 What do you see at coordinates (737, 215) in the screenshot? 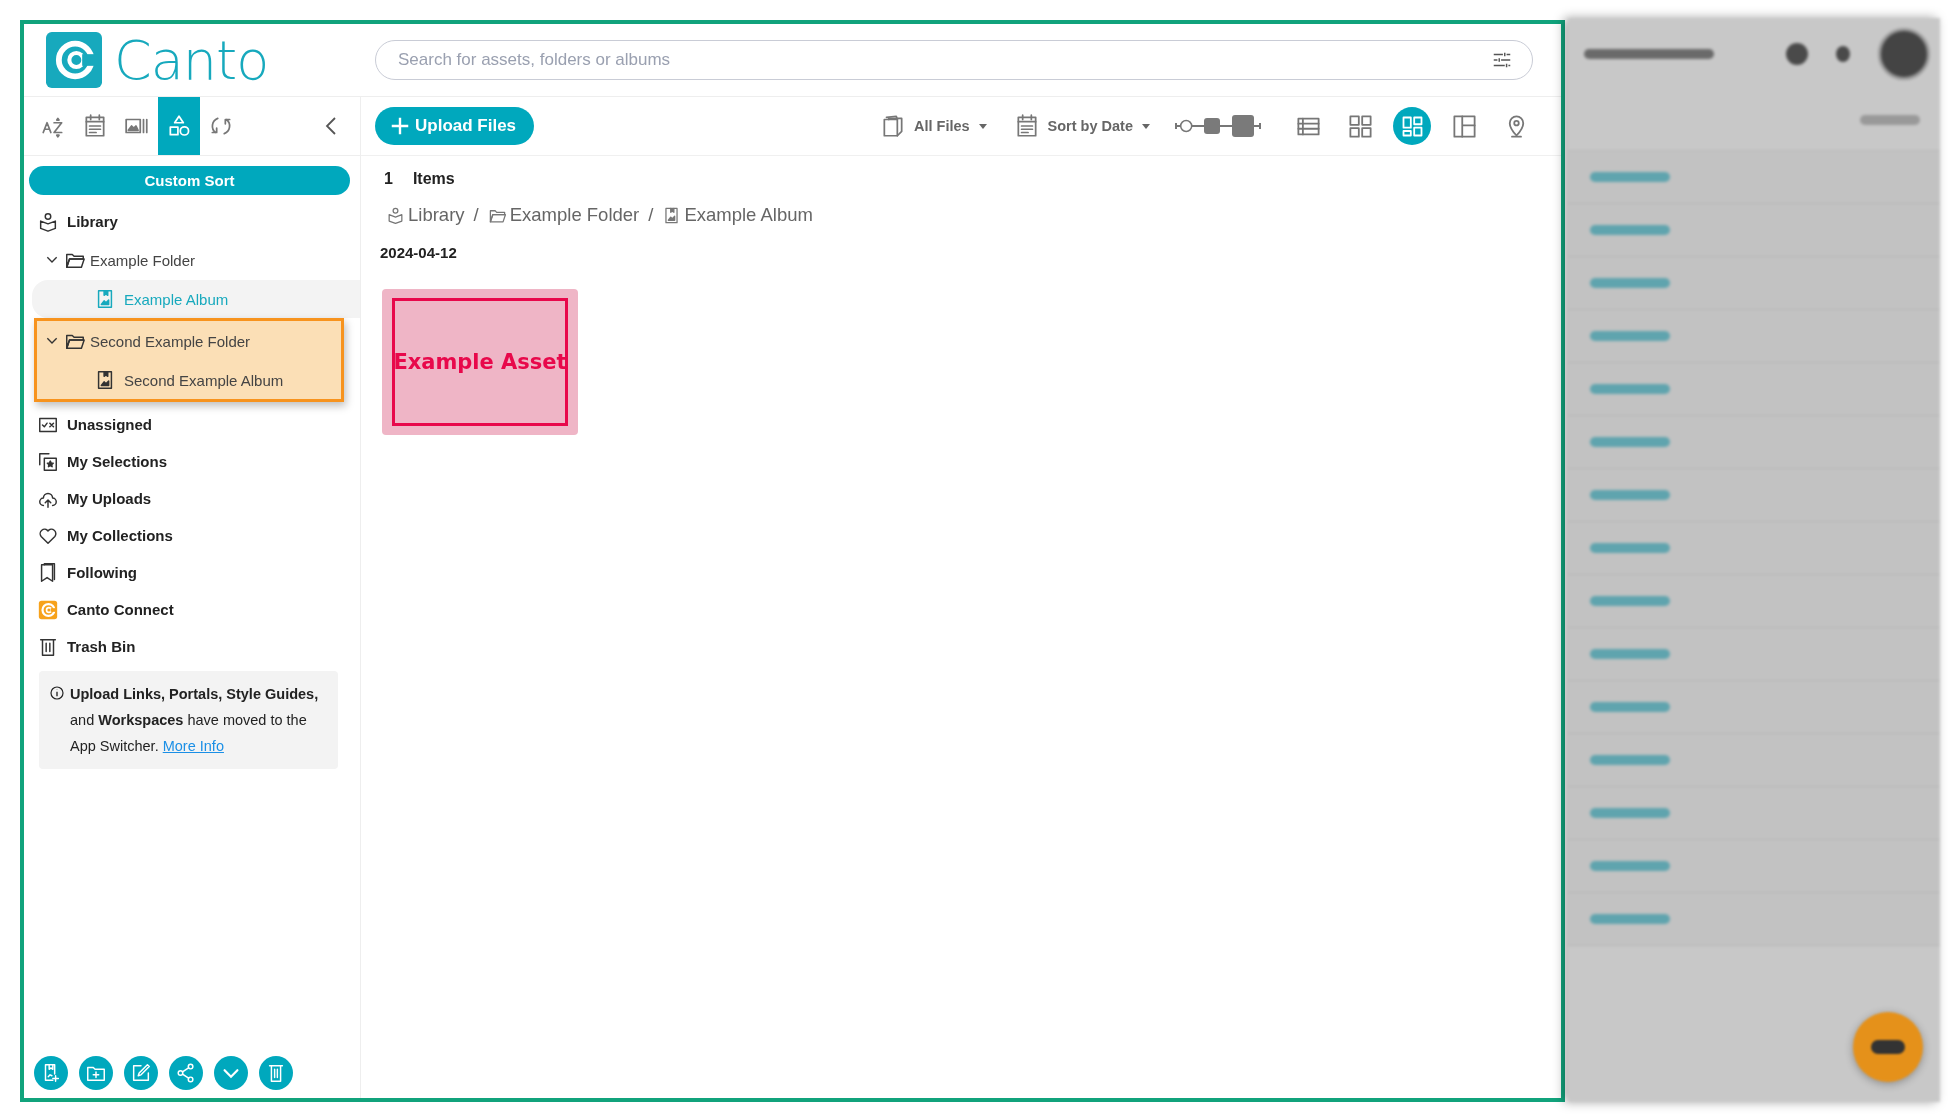
I see `breadcrumb-link: Example Album` at bounding box center [737, 215].